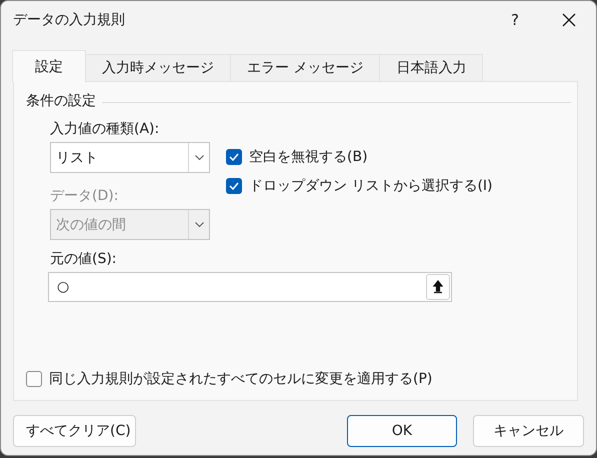  I want to click on upload-arrow-icon, so click(438, 287).